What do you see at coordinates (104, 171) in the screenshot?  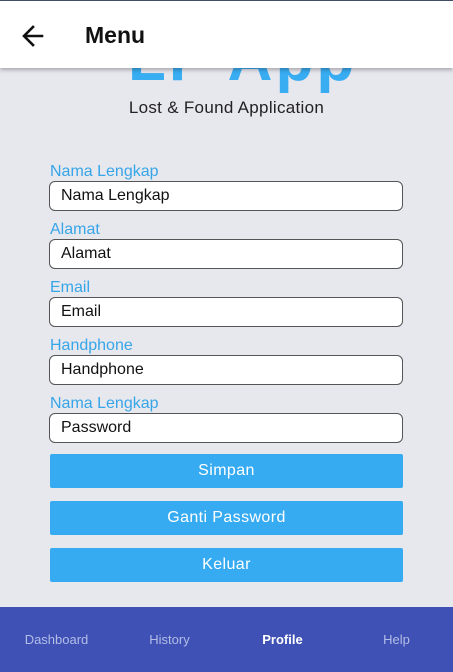 I see `full-name-label: Nama Lengkap` at bounding box center [104, 171].